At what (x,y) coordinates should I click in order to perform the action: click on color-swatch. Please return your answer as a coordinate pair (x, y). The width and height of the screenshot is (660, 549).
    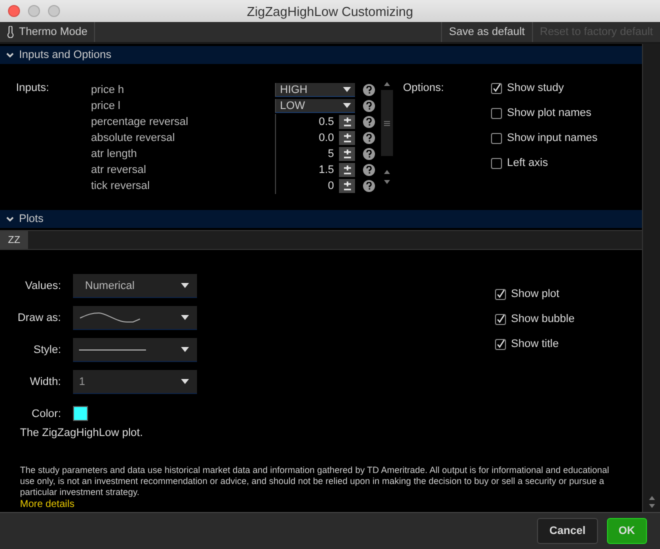
    Looking at the image, I should click on (80, 413).